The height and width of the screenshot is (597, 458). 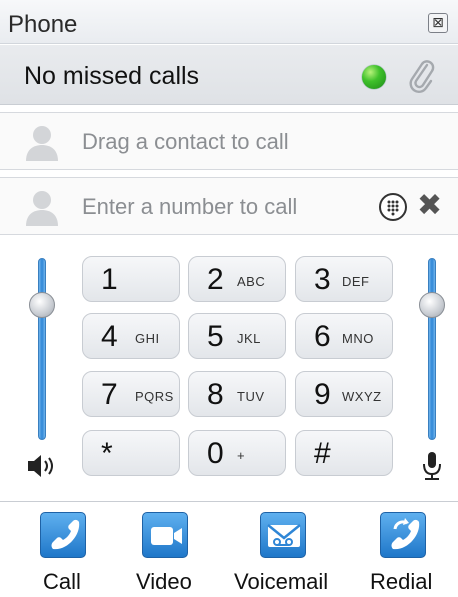 What do you see at coordinates (283, 535) in the screenshot?
I see `voicemail-envelope-icon` at bounding box center [283, 535].